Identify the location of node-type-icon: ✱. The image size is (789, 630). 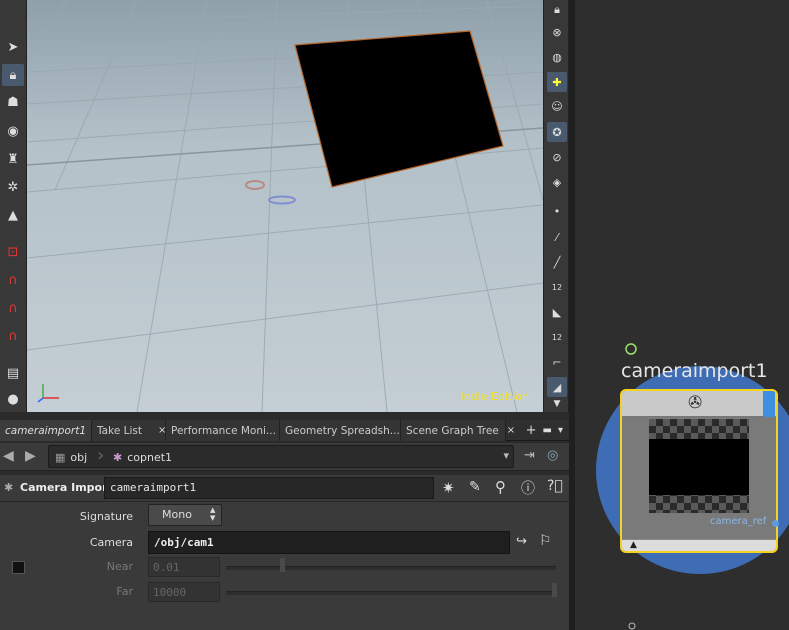
(9, 487).